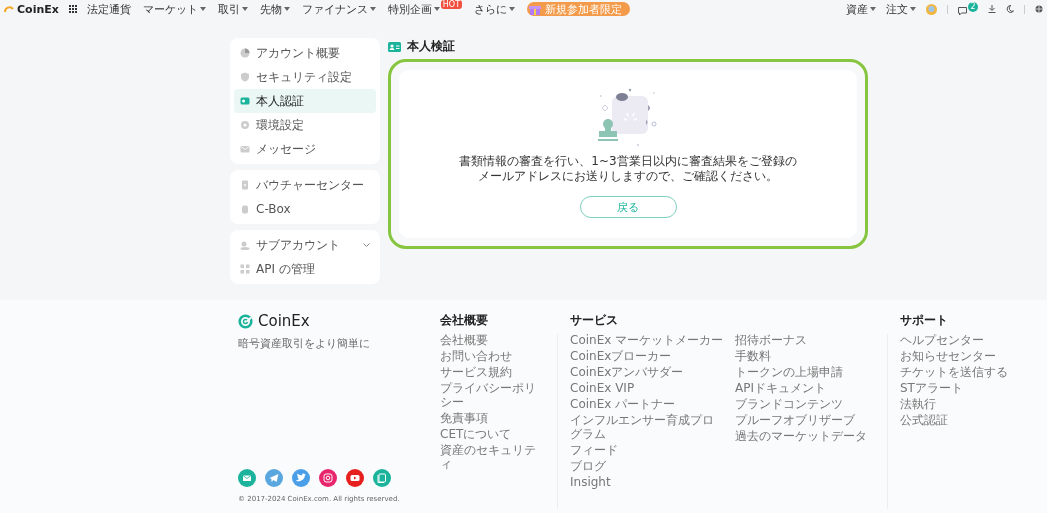 This screenshot has width=1047, height=513. What do you see at coordinates (245, 77) in the screenshot?
I see `shield-icon` at bounding box center [245, 77].